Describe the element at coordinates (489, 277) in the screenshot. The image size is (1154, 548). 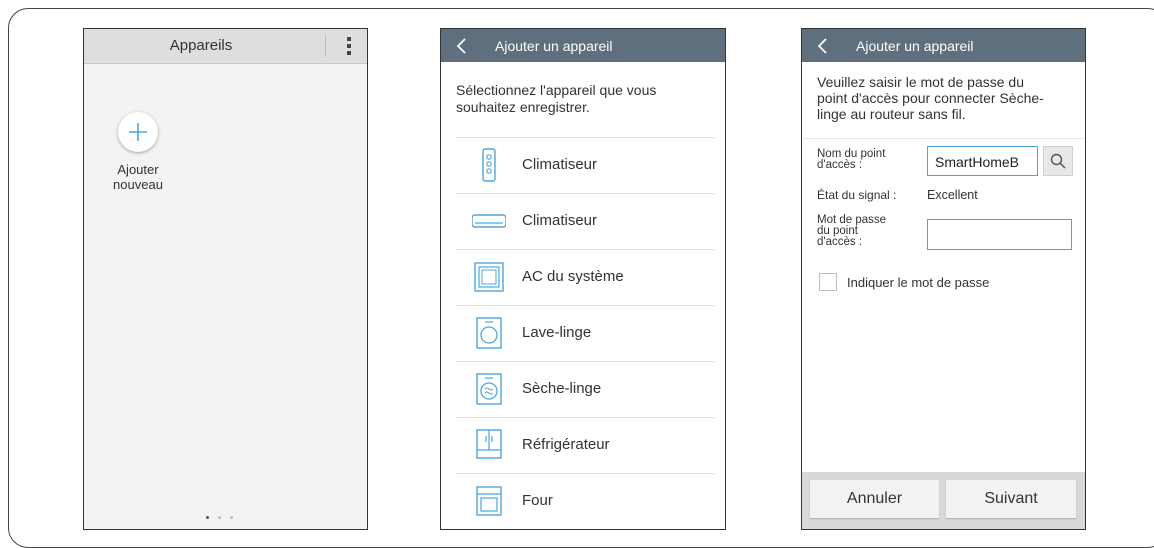
I see `system-ac-icon` at that location.